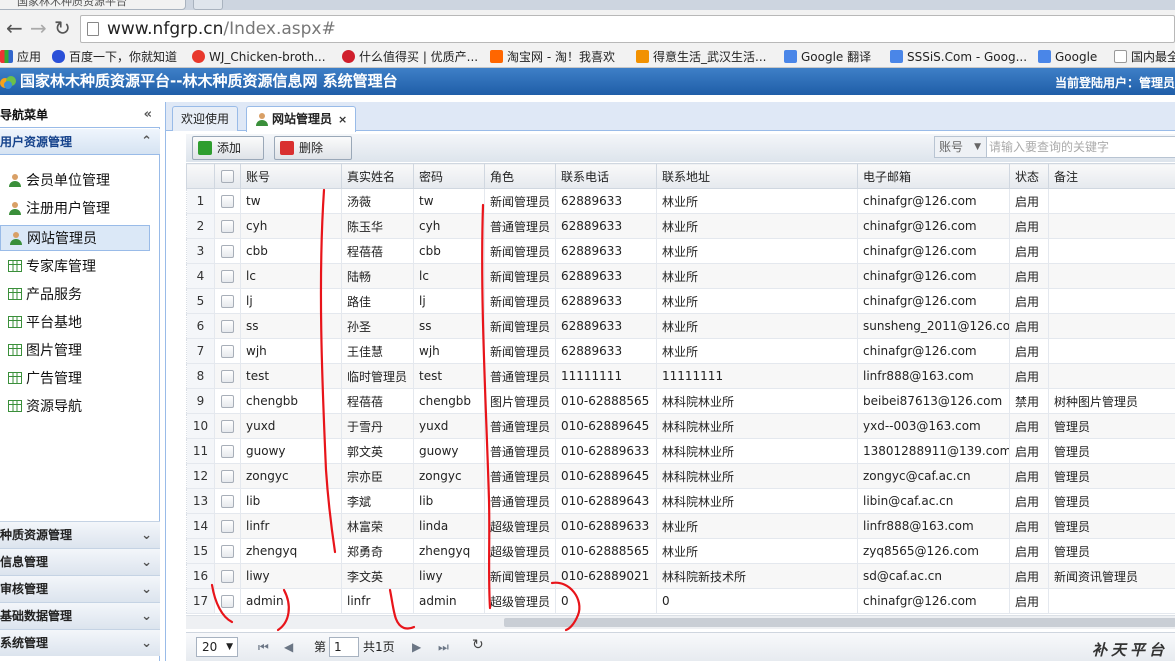 The height and width of the screenshot is (661, 1175). What do you see at coordinates (114, 57) in the screenshot?
I see `bookmark-baidu: 百度一下，你就知道` at bounding box center [114, 57].